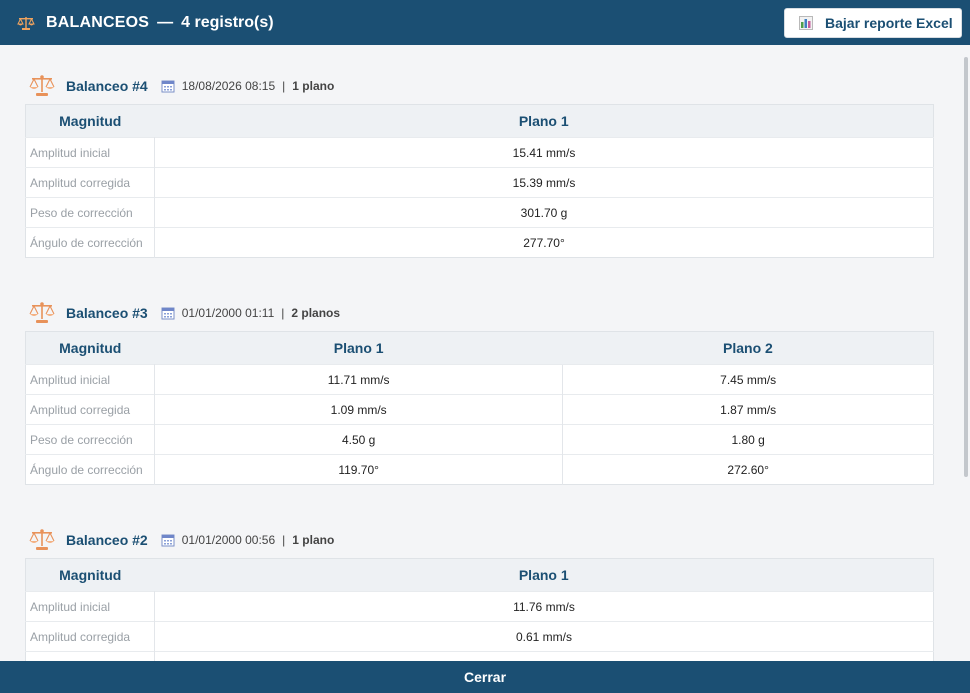  I want to click on title-dash: —, so click(165, 22).